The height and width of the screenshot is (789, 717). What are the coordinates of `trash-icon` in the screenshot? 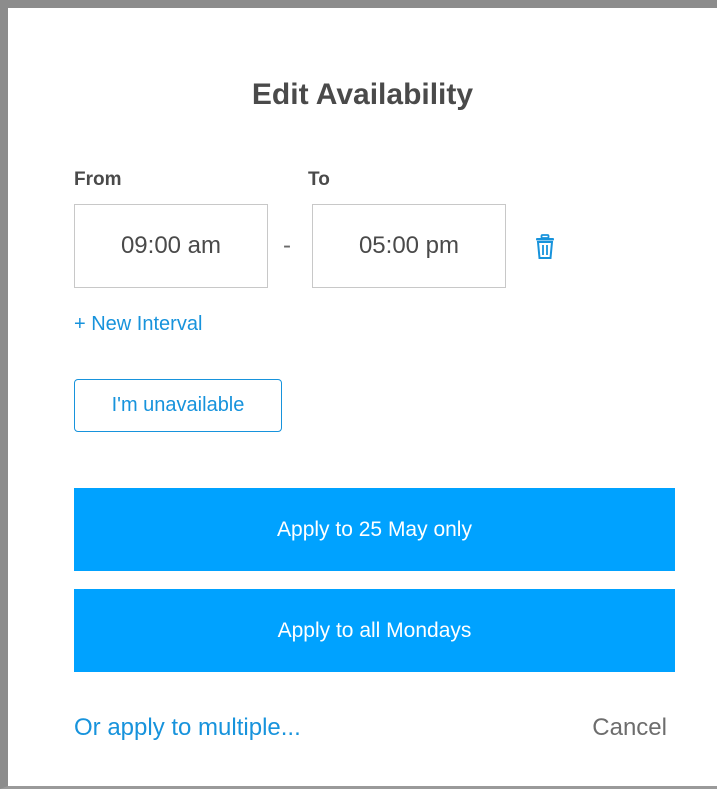 It's located at (545, 247).